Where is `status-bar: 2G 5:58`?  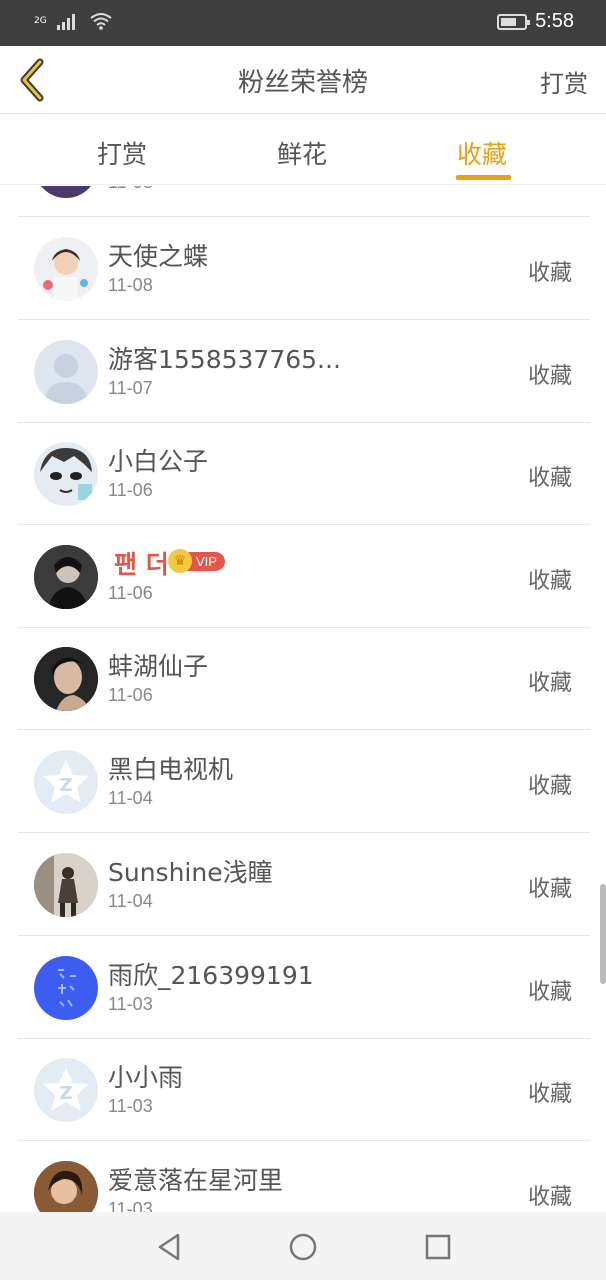
status-bar: 2G 5:58 is located at coordinates (303, 23).